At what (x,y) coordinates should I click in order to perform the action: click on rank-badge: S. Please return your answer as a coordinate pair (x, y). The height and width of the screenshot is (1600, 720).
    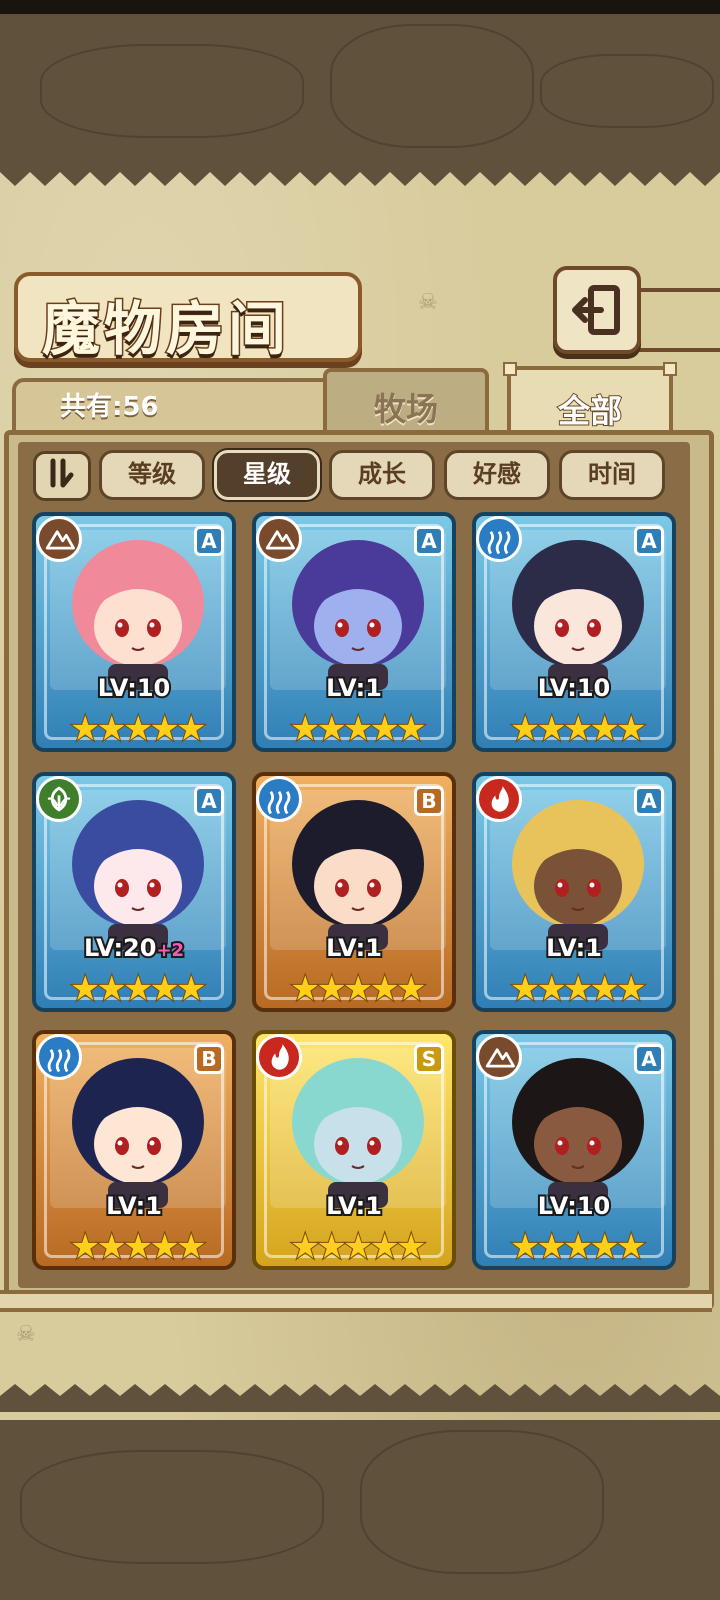
    Looking at the image, I should click on (429, 1059).